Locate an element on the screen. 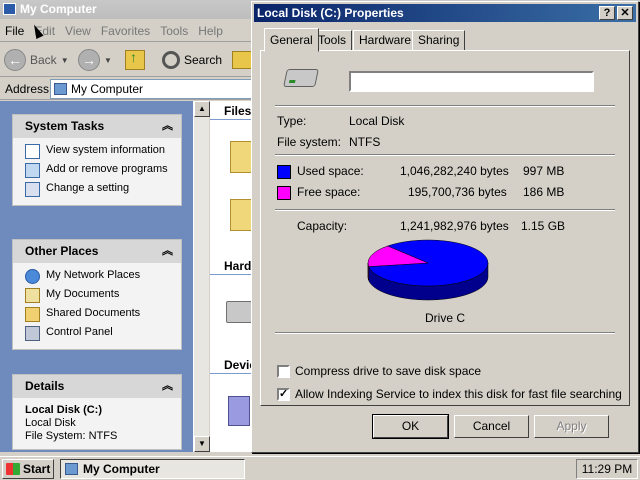 This screenshot has width=640, height=480. capacity-size: 1.15 GB is located at coordinates (543, 226).